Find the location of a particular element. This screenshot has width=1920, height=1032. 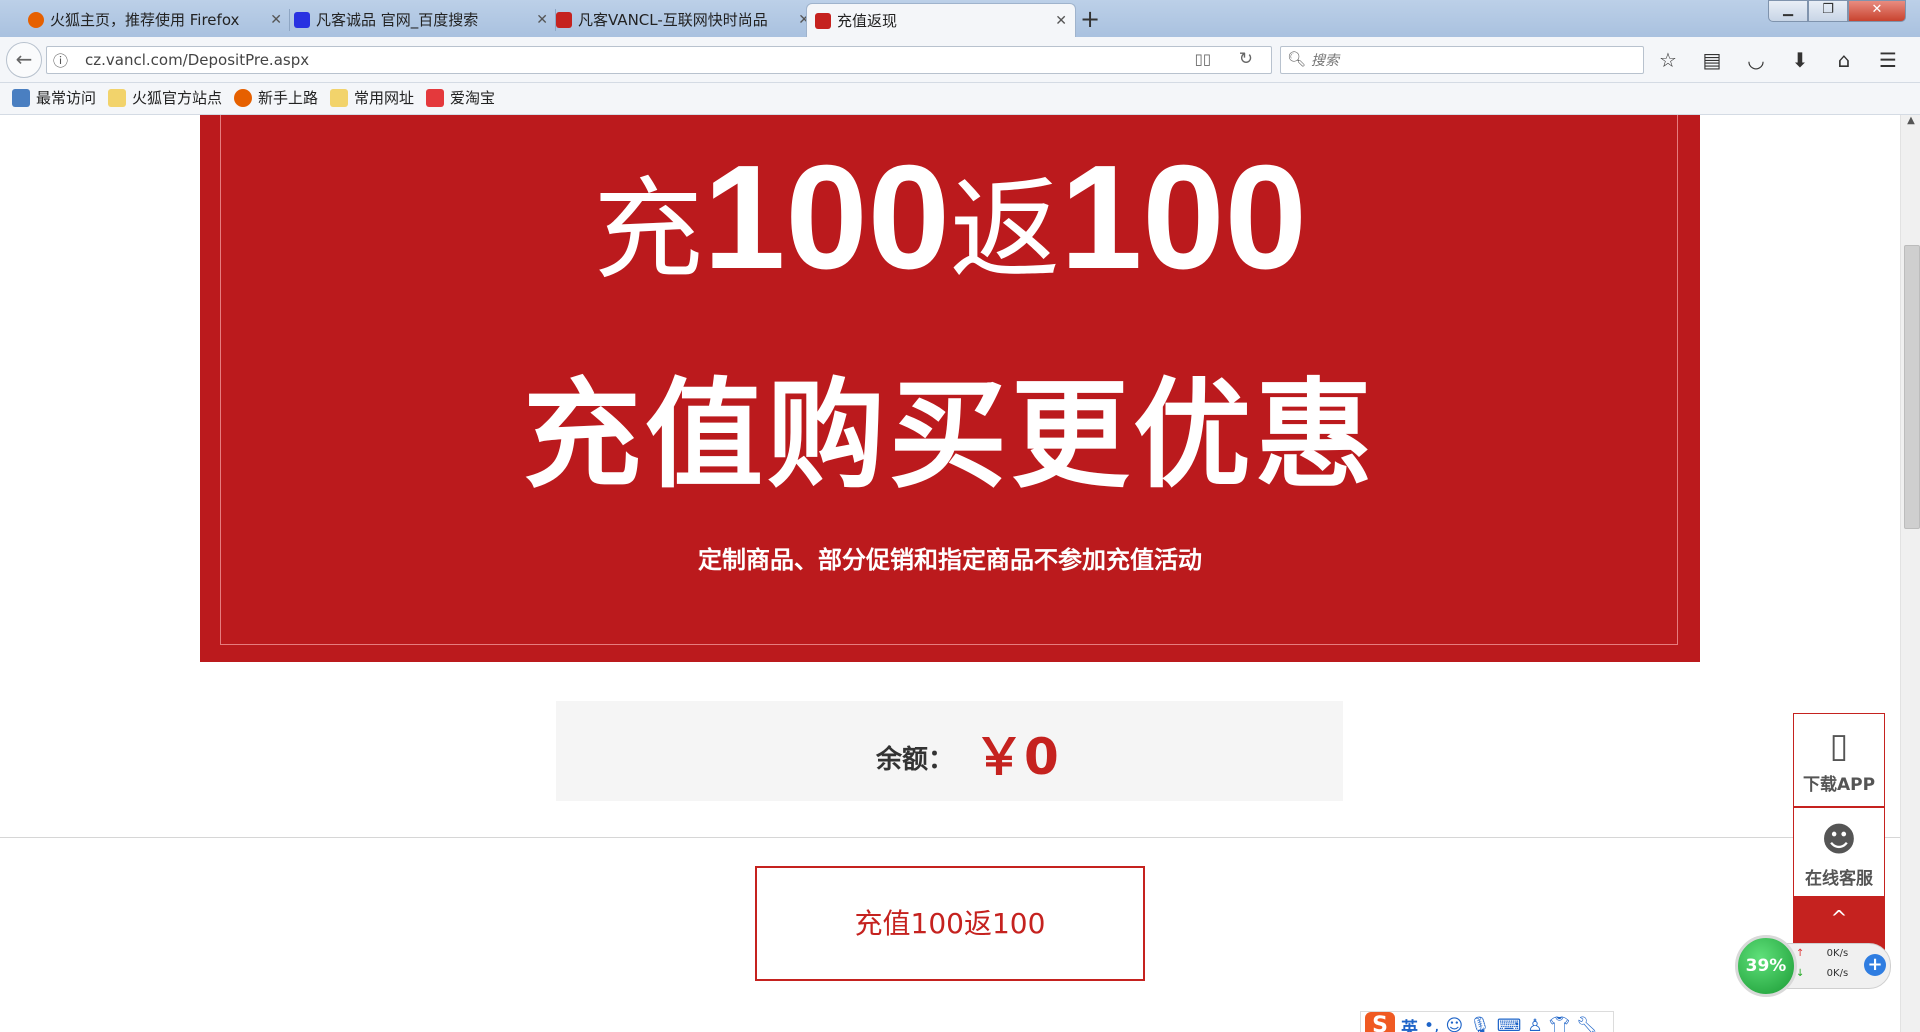

upload-arrow-icon: ↑ is located at coordinates (1800, 953).